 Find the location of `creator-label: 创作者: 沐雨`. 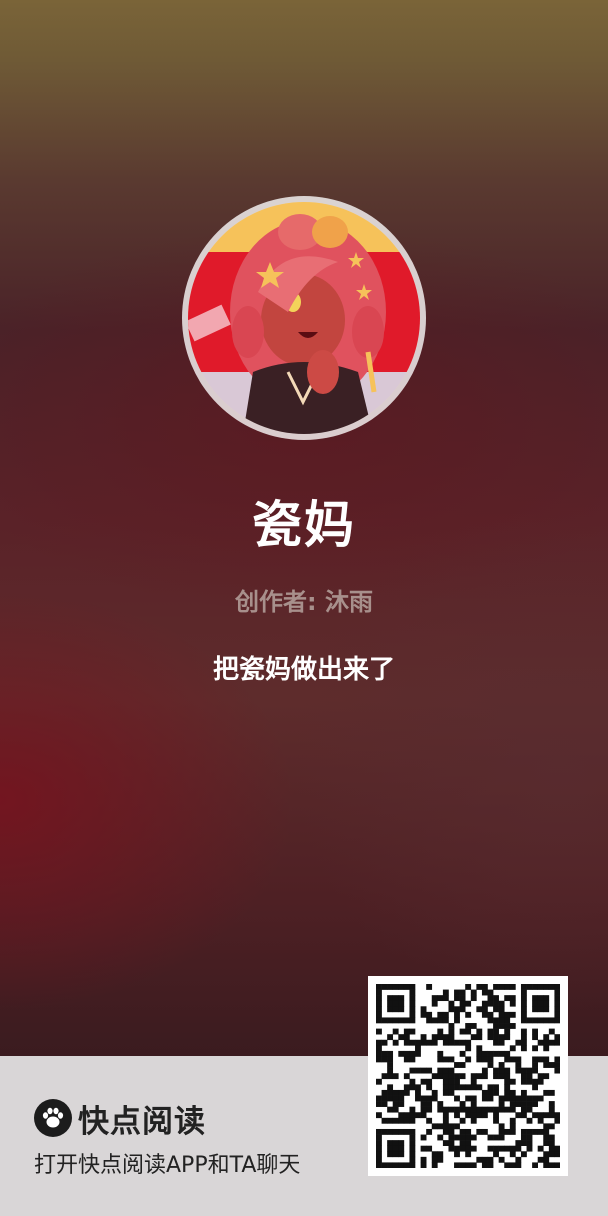

creator-label: 创作者: 沐雨 is located at coordinates (304, 602).